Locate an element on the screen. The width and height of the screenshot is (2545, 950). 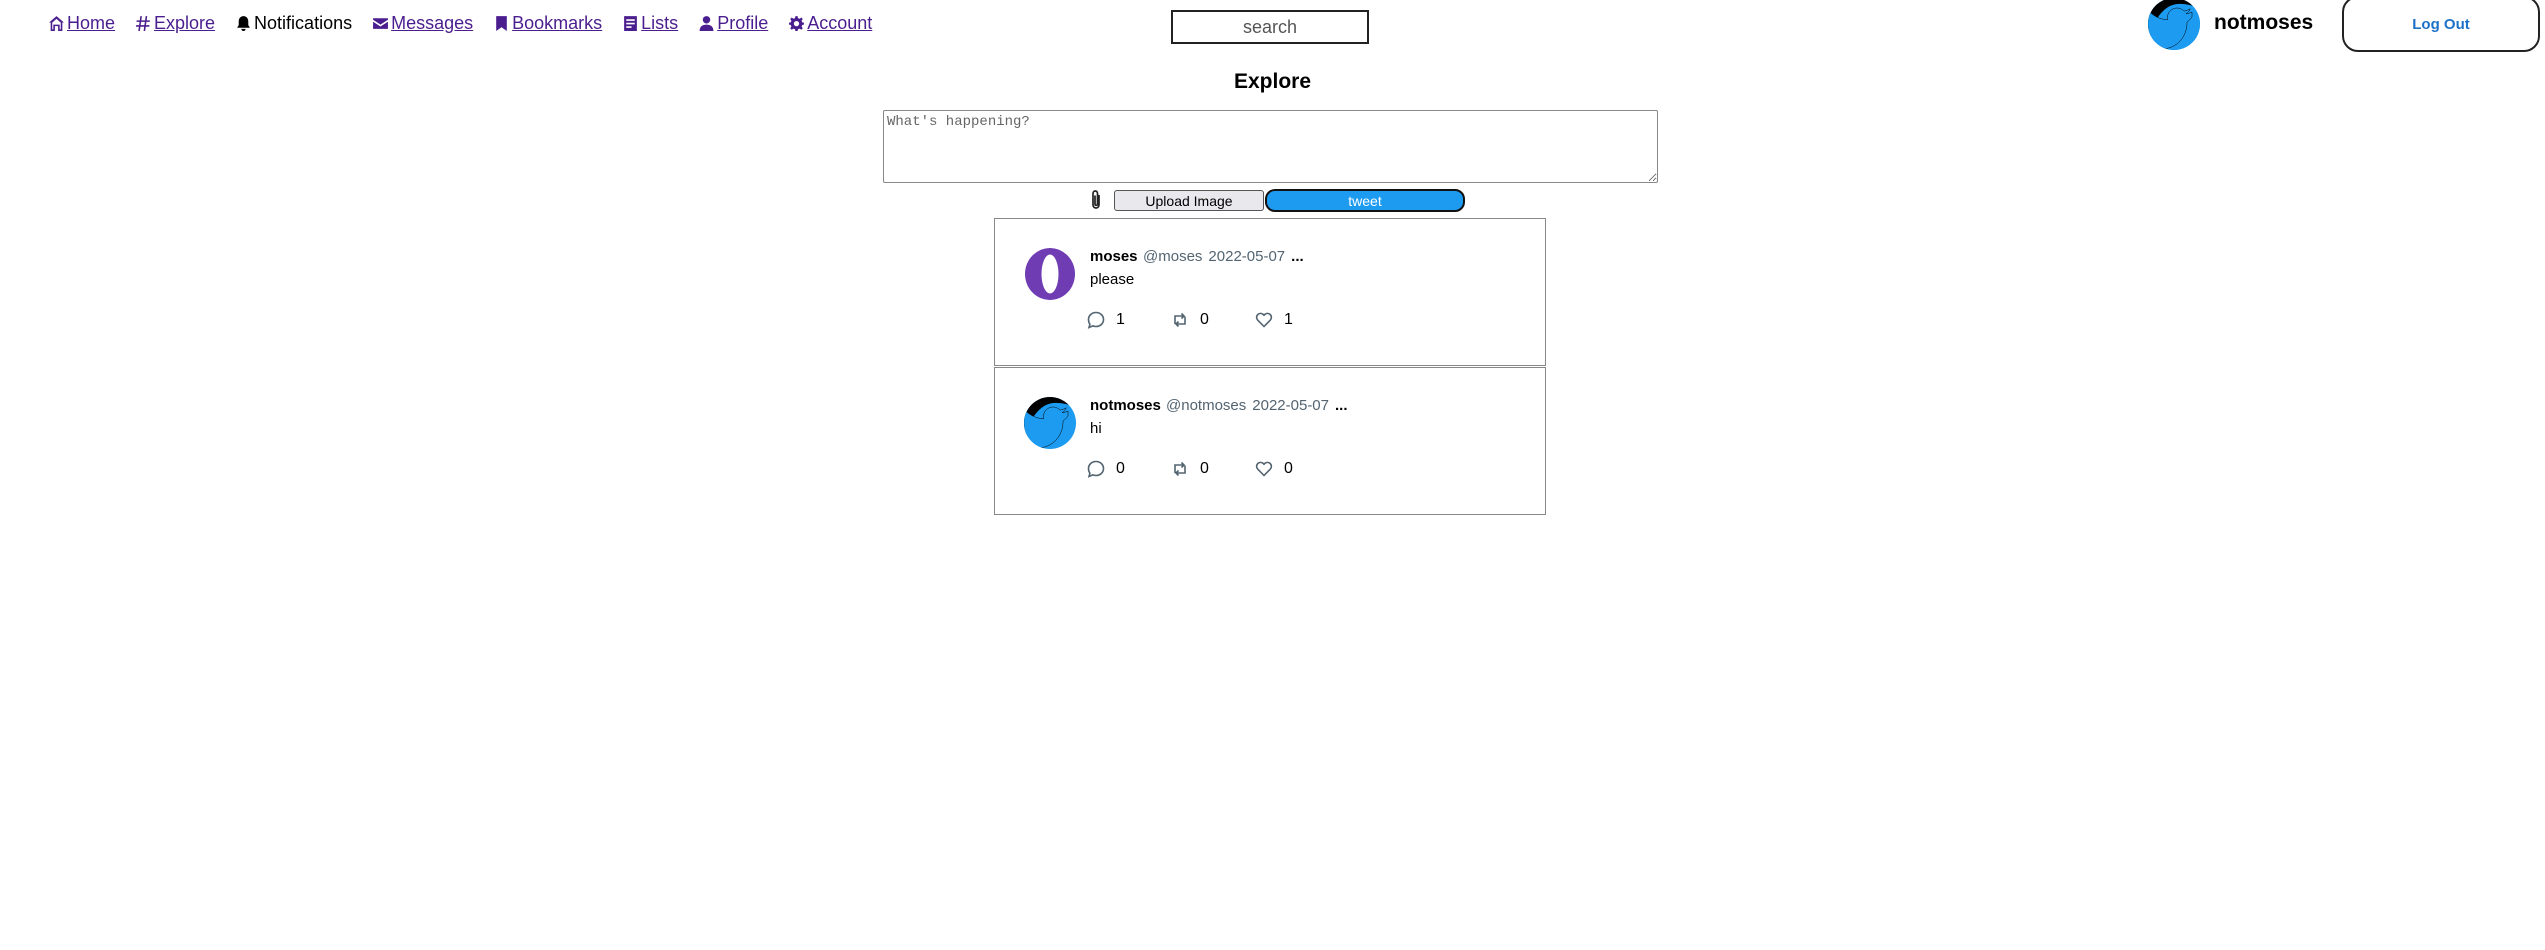
like-button: 0 is located at coordinates (1296, 469).